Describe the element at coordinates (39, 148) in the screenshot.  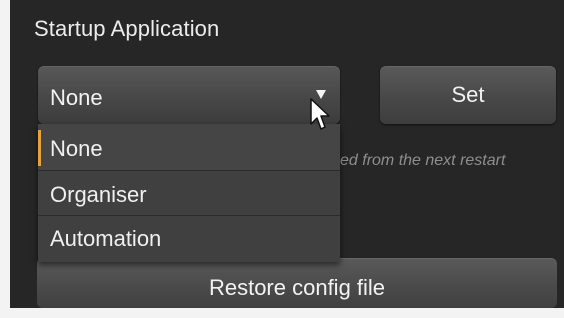
I see `selected-indicator` at that location.